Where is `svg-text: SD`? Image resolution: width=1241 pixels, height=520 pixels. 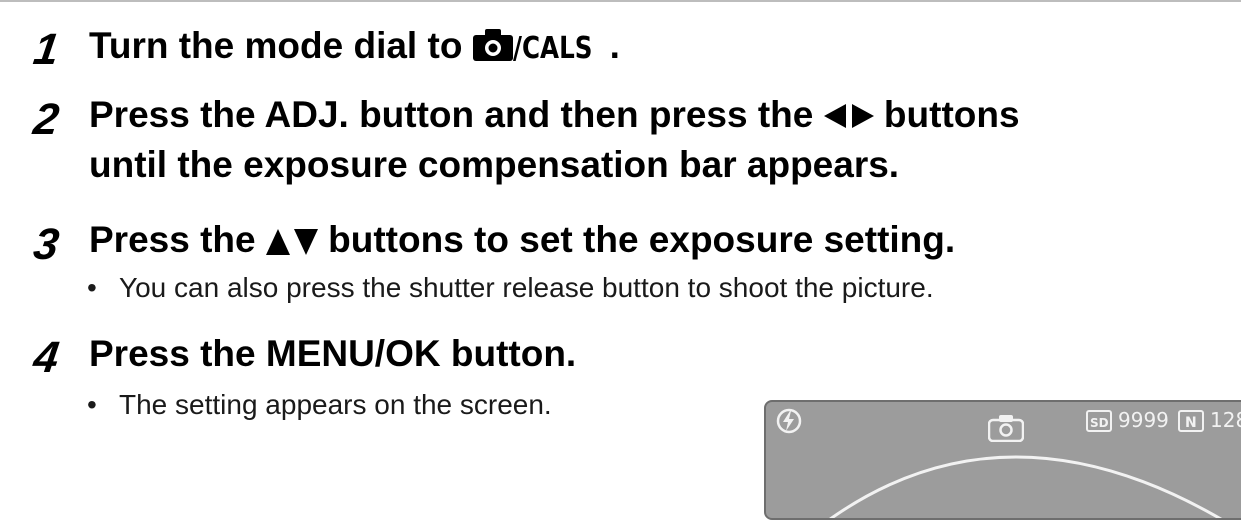
svg-text: SD is located at coordinates (1099, 423).